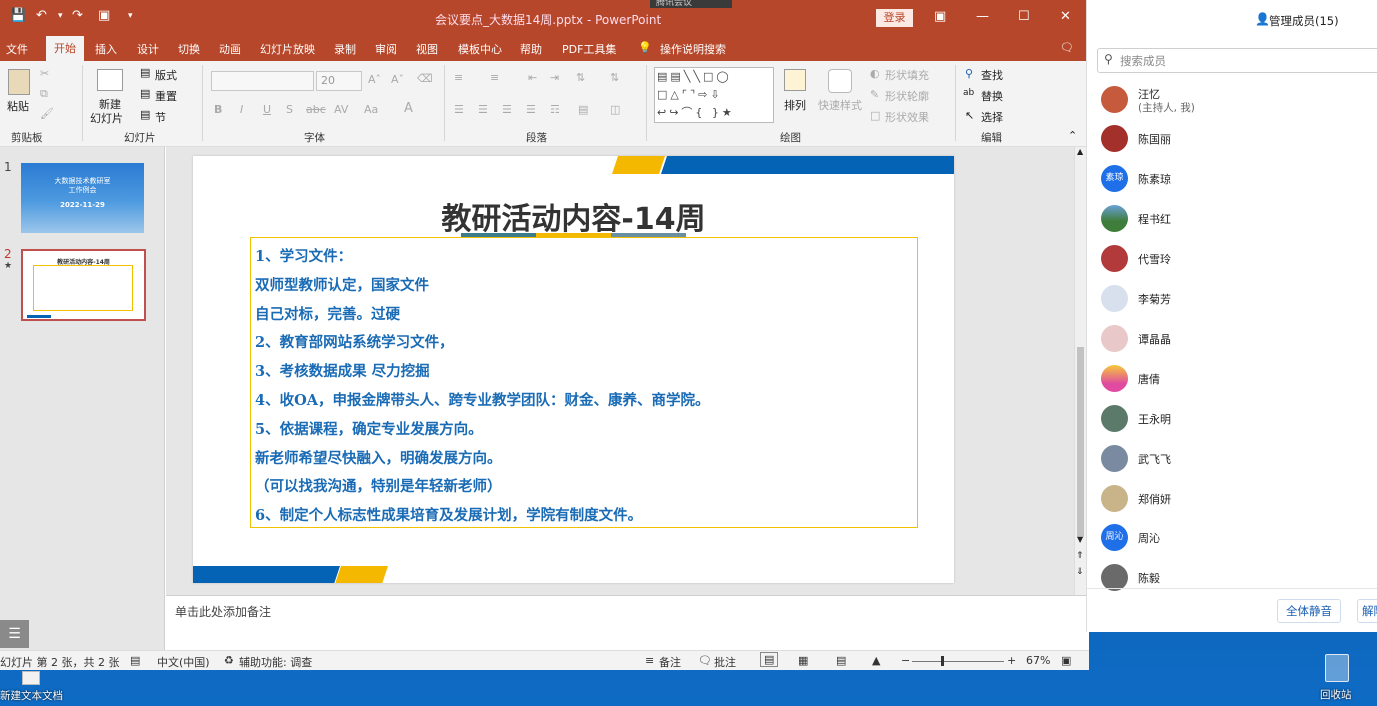 The height and width of the screenshot is (706, 1377). Describe the element at coordinates (1236, 385) in the screenshot. I see `member-item: 唐倩` at that location.